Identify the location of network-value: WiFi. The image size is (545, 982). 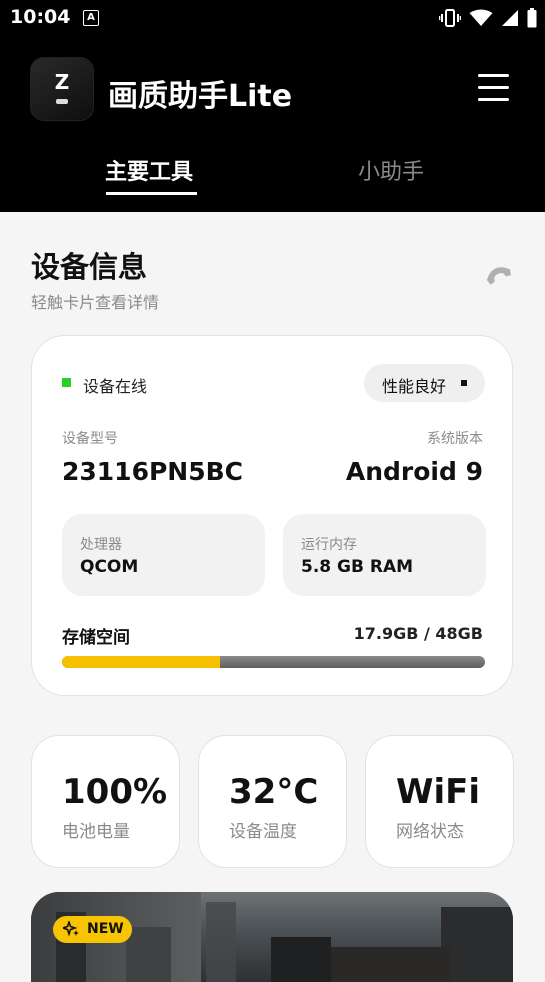
(438, 792).